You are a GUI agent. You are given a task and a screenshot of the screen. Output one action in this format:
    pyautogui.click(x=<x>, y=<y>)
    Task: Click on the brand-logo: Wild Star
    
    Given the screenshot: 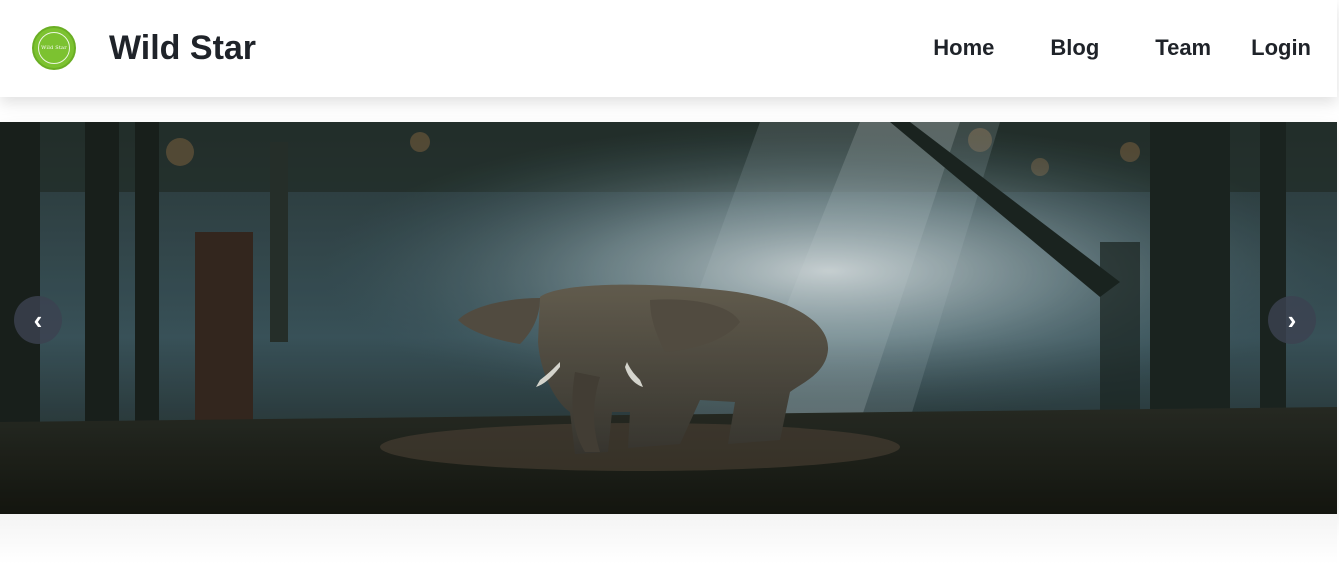 What is the action you would take?
    pyautogui.click(x=54, y=48)
    